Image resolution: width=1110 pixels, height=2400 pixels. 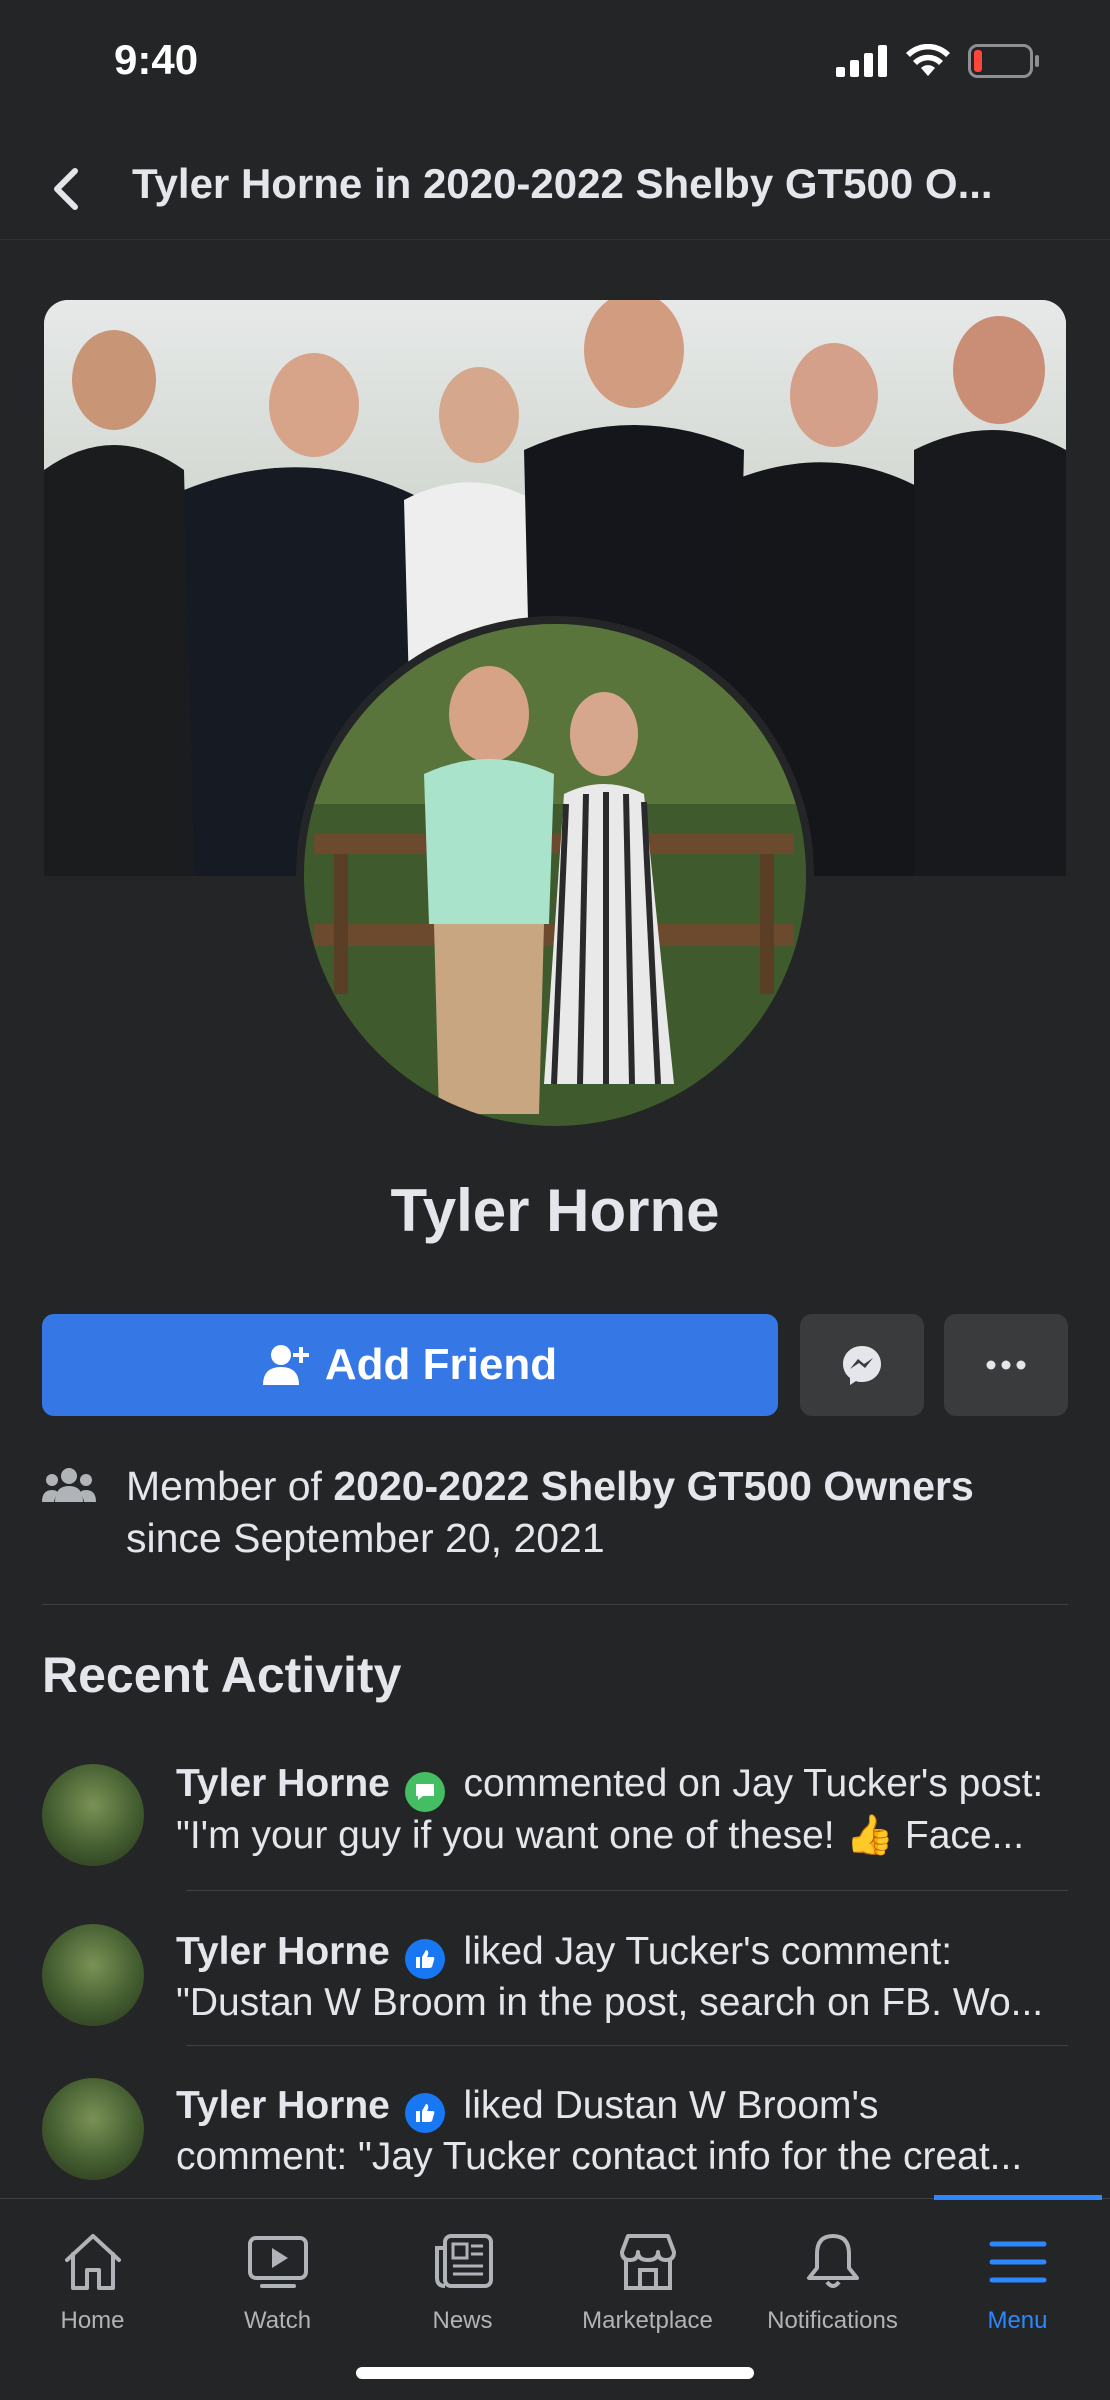 What do you see at coordinates (555, 60) in the screenshot?
I see `status-bar: 9:40` at bounding box center [555, 60].